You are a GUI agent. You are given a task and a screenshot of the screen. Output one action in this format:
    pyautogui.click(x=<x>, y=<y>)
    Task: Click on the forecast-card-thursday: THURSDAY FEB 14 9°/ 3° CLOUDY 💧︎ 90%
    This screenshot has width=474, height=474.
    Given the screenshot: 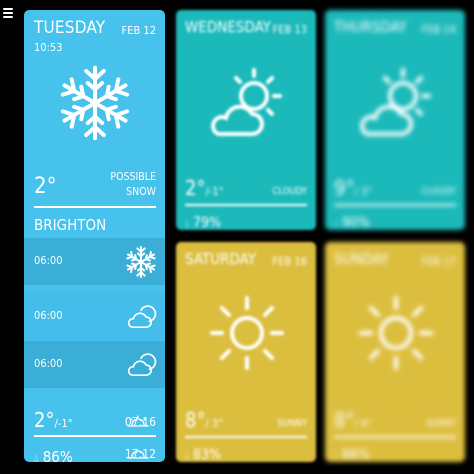 What is the action you would take?
    pyautogui.click(x=395, y=120)
    